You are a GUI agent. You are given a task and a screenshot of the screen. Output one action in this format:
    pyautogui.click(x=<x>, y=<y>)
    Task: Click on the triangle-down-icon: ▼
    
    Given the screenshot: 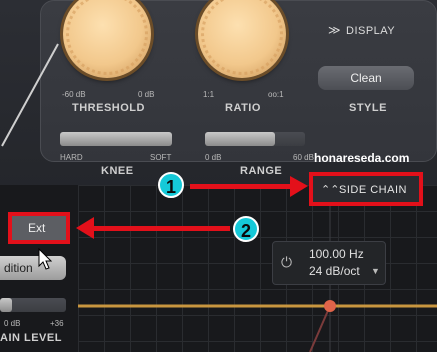 What is the action you would take?
    pyautogui.click(x=375, y=271)
    